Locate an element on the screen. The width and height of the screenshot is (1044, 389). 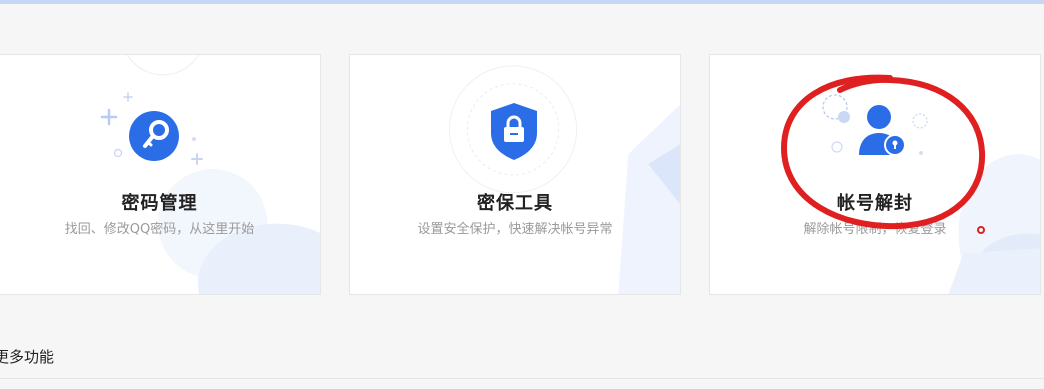
card-title: 密码管理 is located at coordinates (159, 203).